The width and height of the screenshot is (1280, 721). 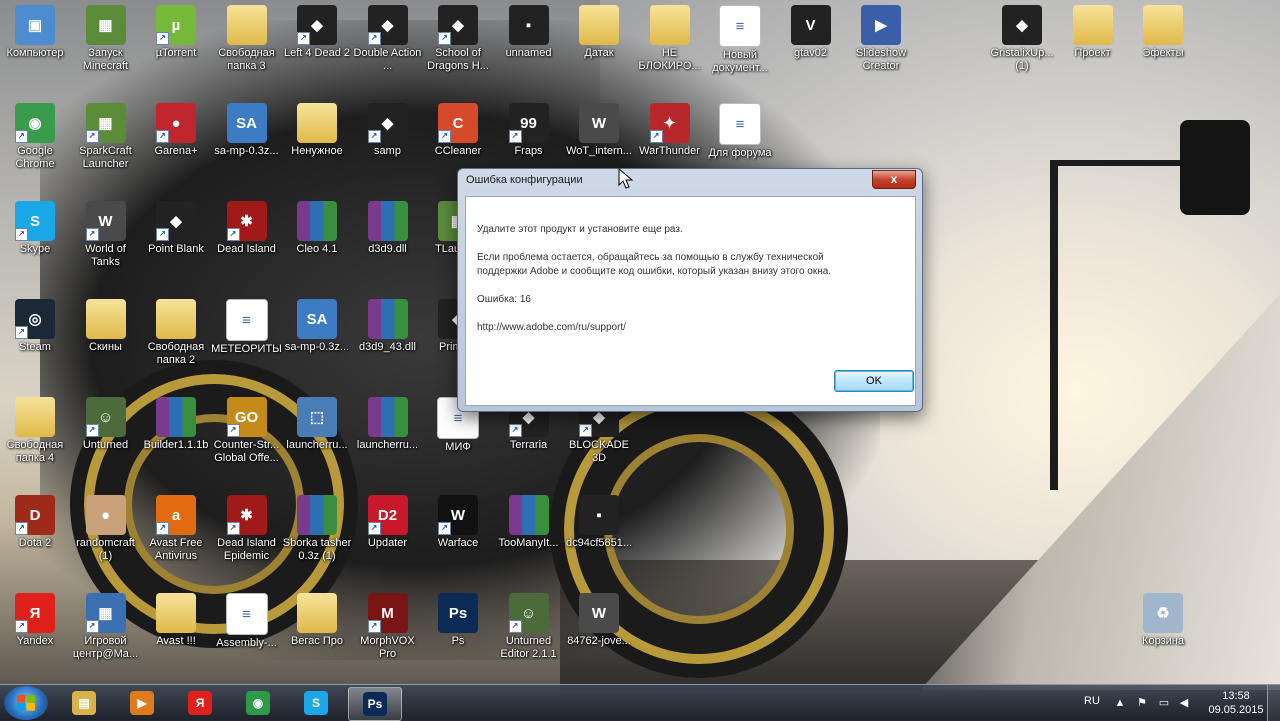 What do you see at coordinates (176, 228) in the screenshot?
I see `desktop-icon: ◆ ↗ Point Blank` at bounding box center [176, 228].